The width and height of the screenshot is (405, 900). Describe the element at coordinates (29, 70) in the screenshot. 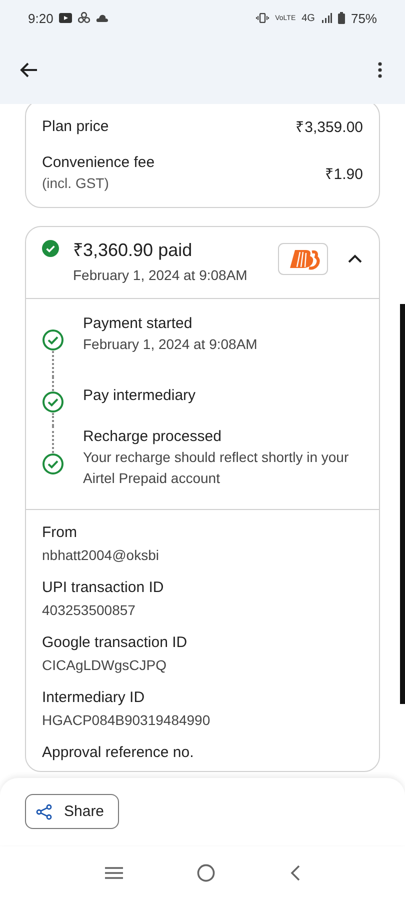

I see `back-arrow-icon` at that location.